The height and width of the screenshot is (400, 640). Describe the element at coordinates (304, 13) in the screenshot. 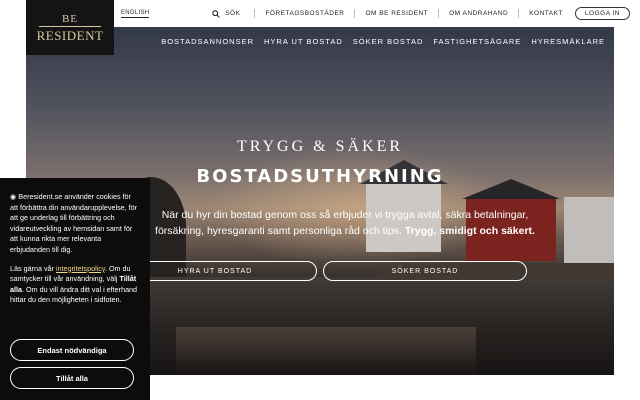

I see `nav-link-foretagsbostader: FÖRETAGSBOSTÄDER` at that location.